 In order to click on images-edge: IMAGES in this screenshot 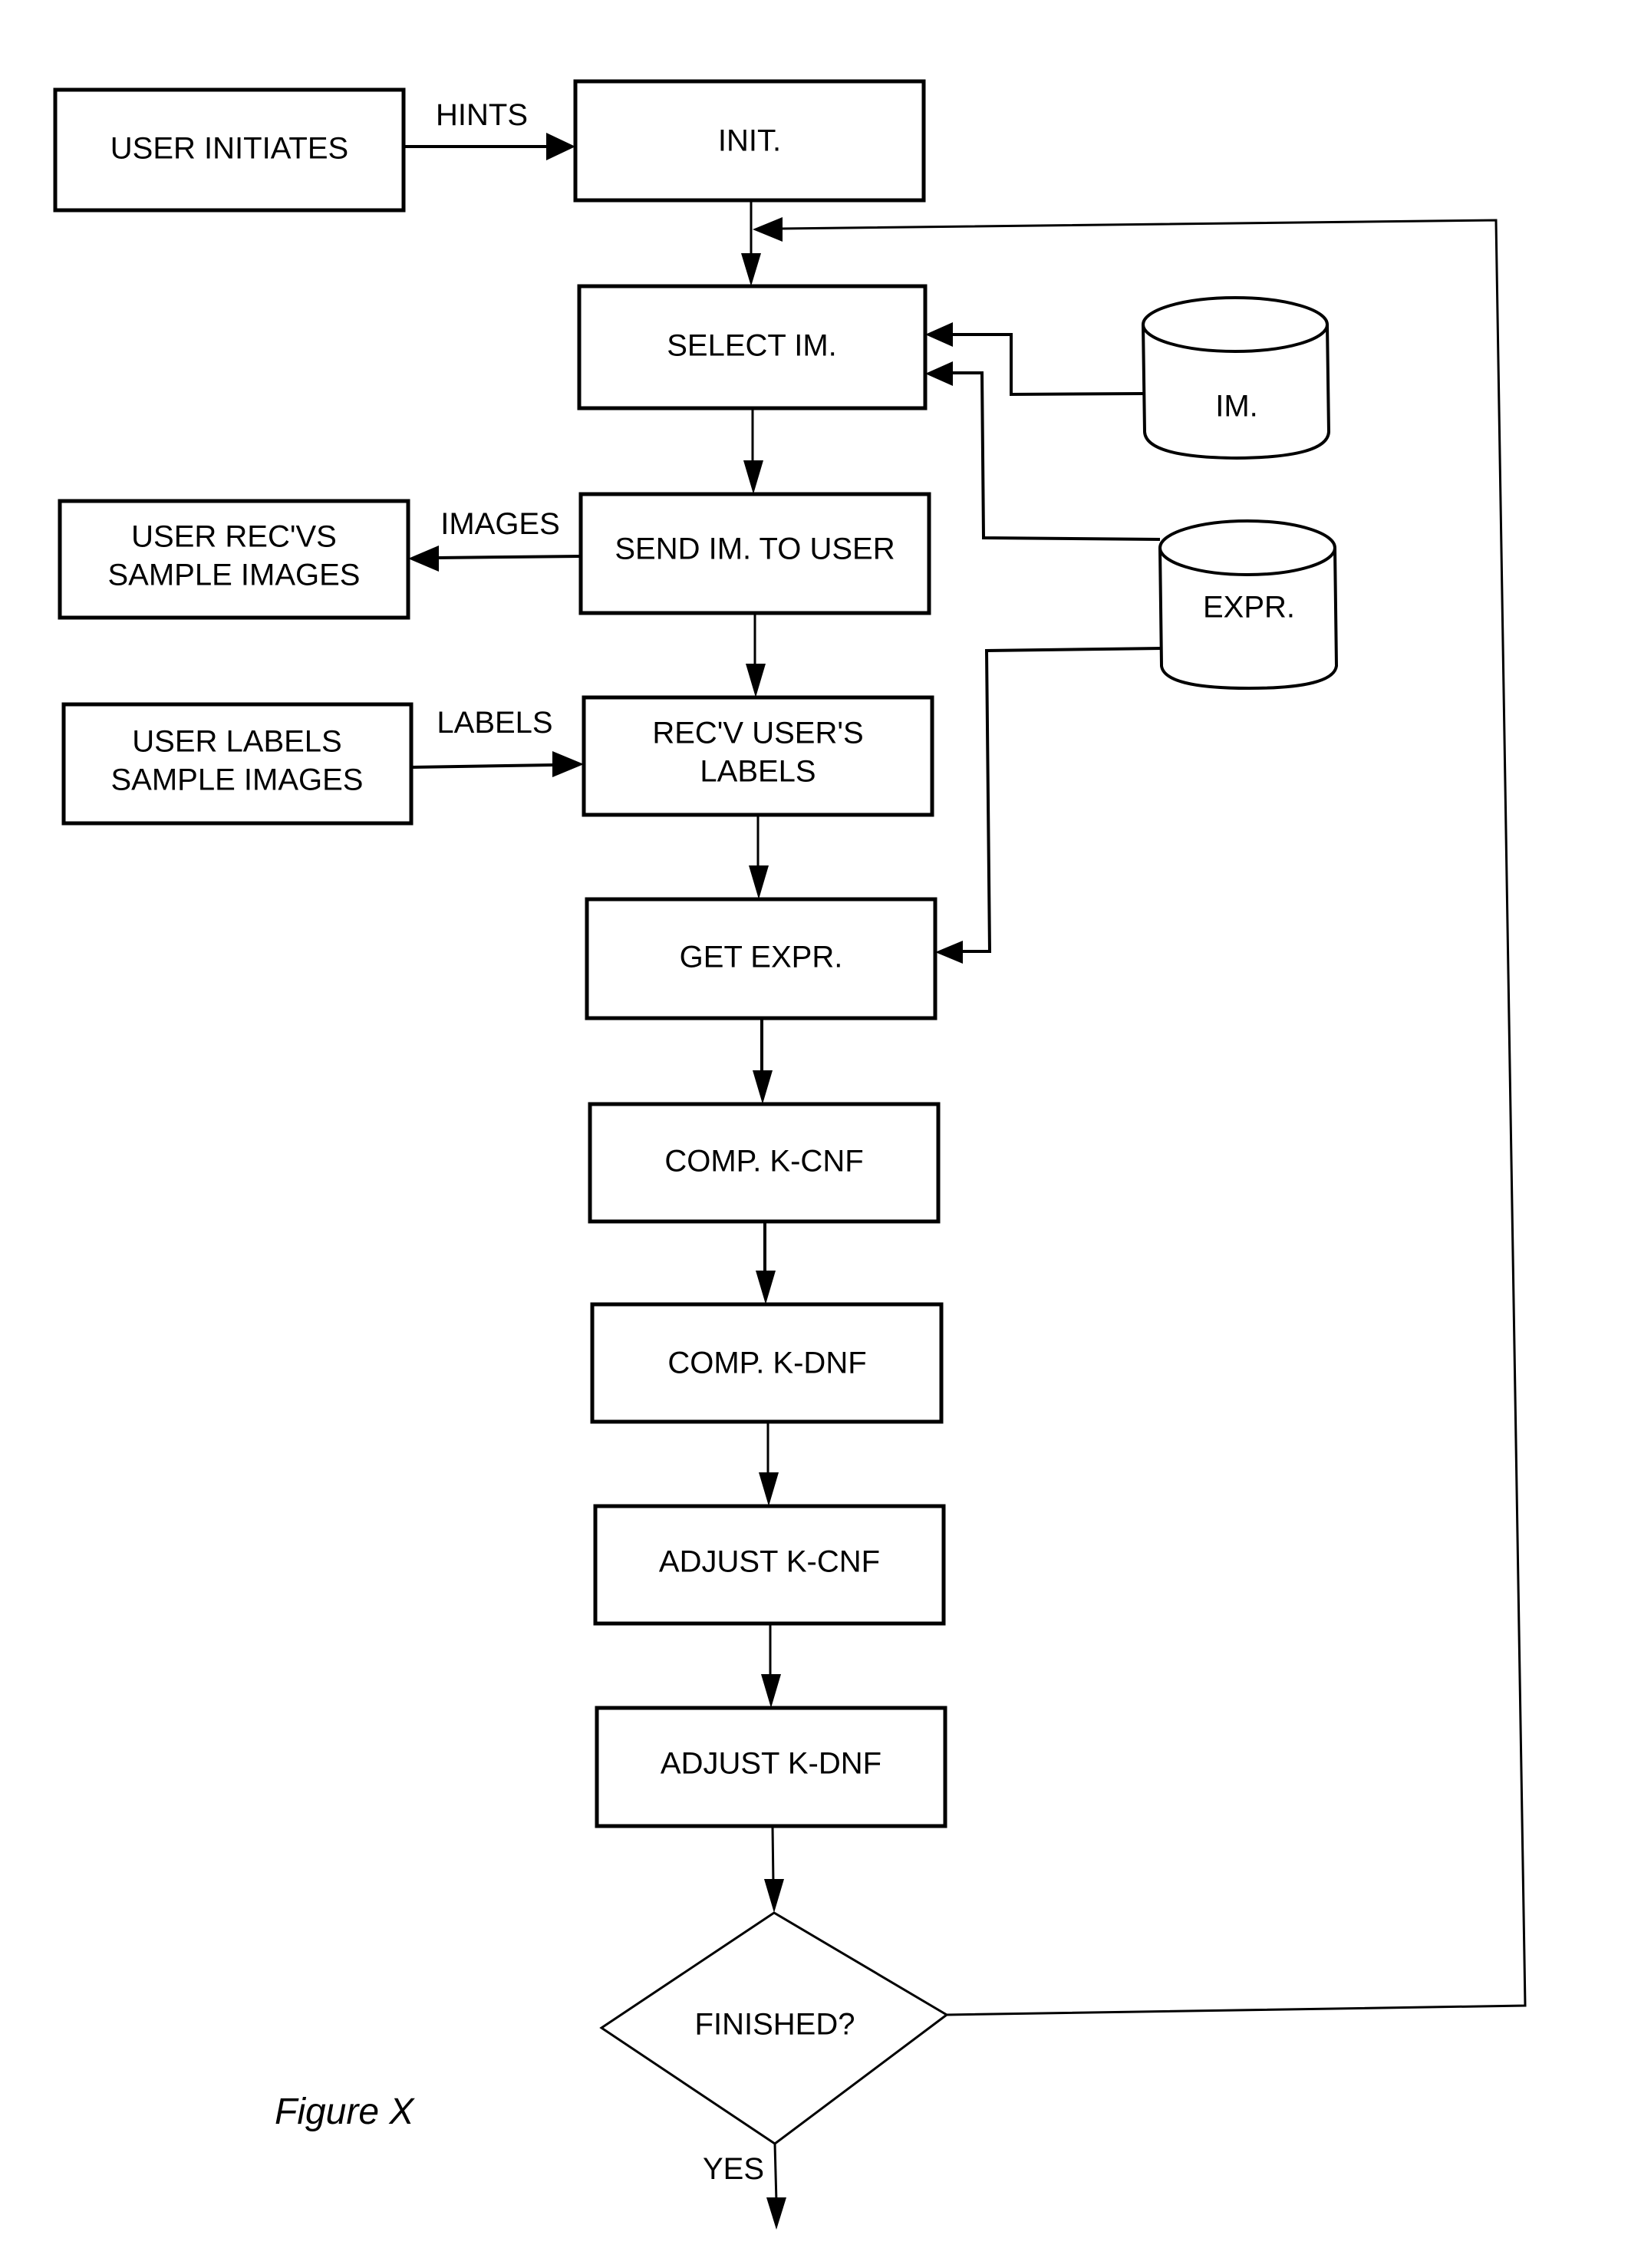, I will do `click(495, 539)`.